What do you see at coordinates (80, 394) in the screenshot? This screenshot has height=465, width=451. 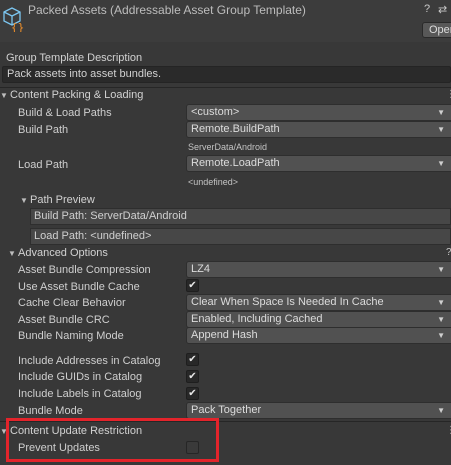 I see `include-labels-label: Include Labels in Catalog` at bounding box center [80, 394].